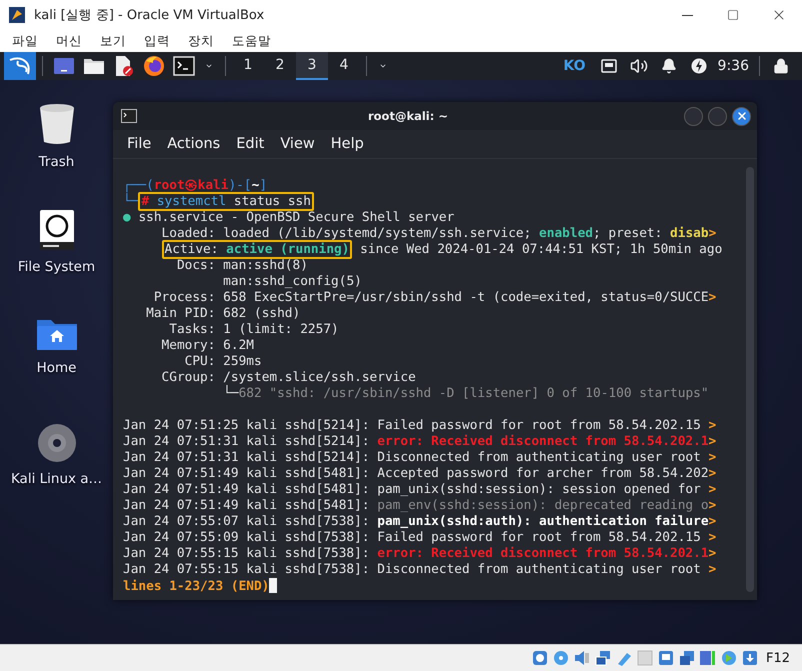 Image resolution: width=802 pixels, height=671 pixels. I want to click on terminal-text: man:sshd_config(5), so click(292, 281).